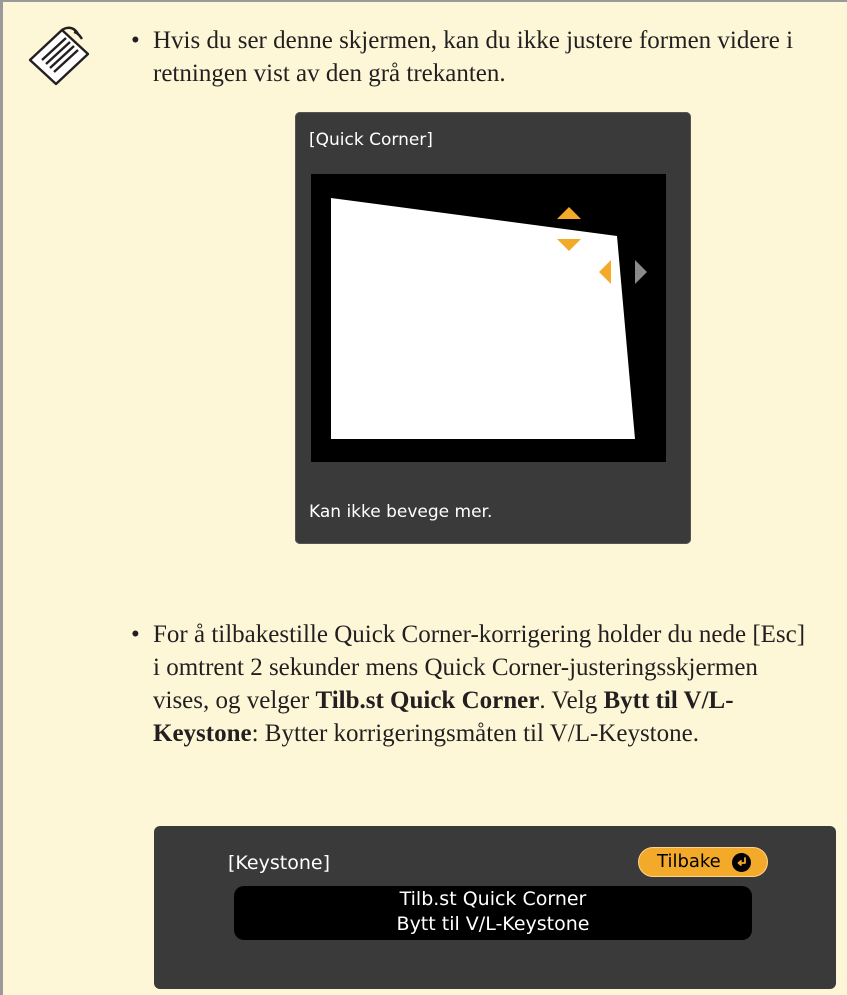  I want to click on menu-item-switch-hv-keystone: Bytt til V/L-Keystone, so click(493, 924).